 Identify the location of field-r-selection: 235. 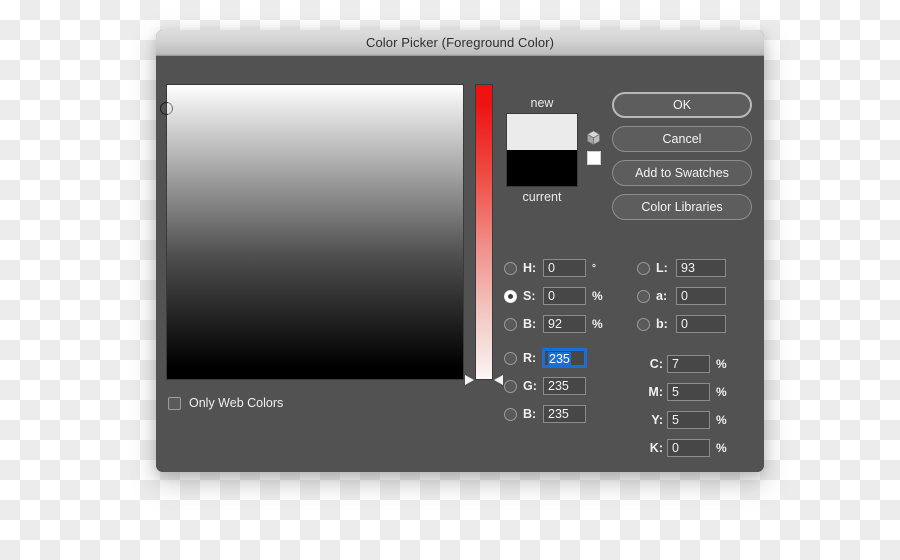
(559, 359).